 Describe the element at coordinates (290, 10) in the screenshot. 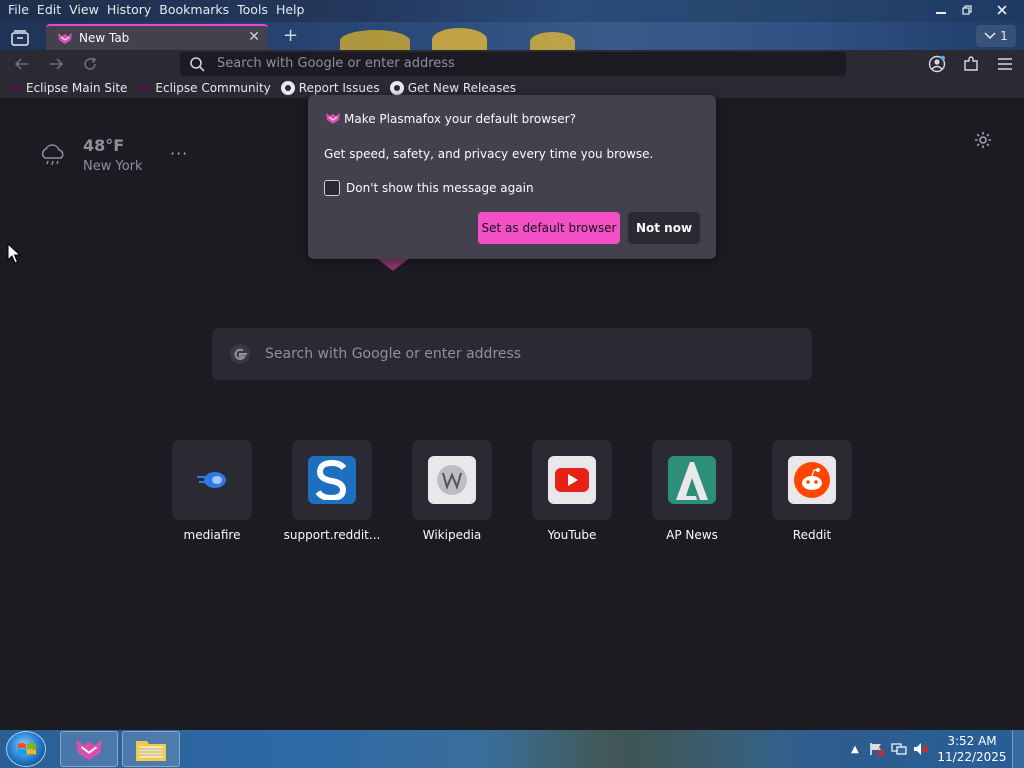

I see `menu-help: Help` at that location.